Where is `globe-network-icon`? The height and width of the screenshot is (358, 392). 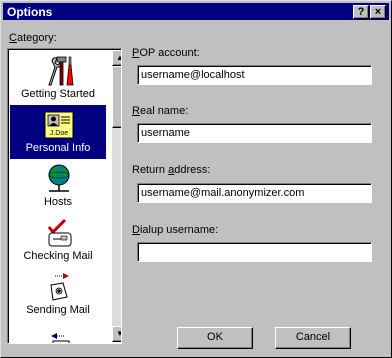 globe-network-icon is located at coordinates (59, 178).